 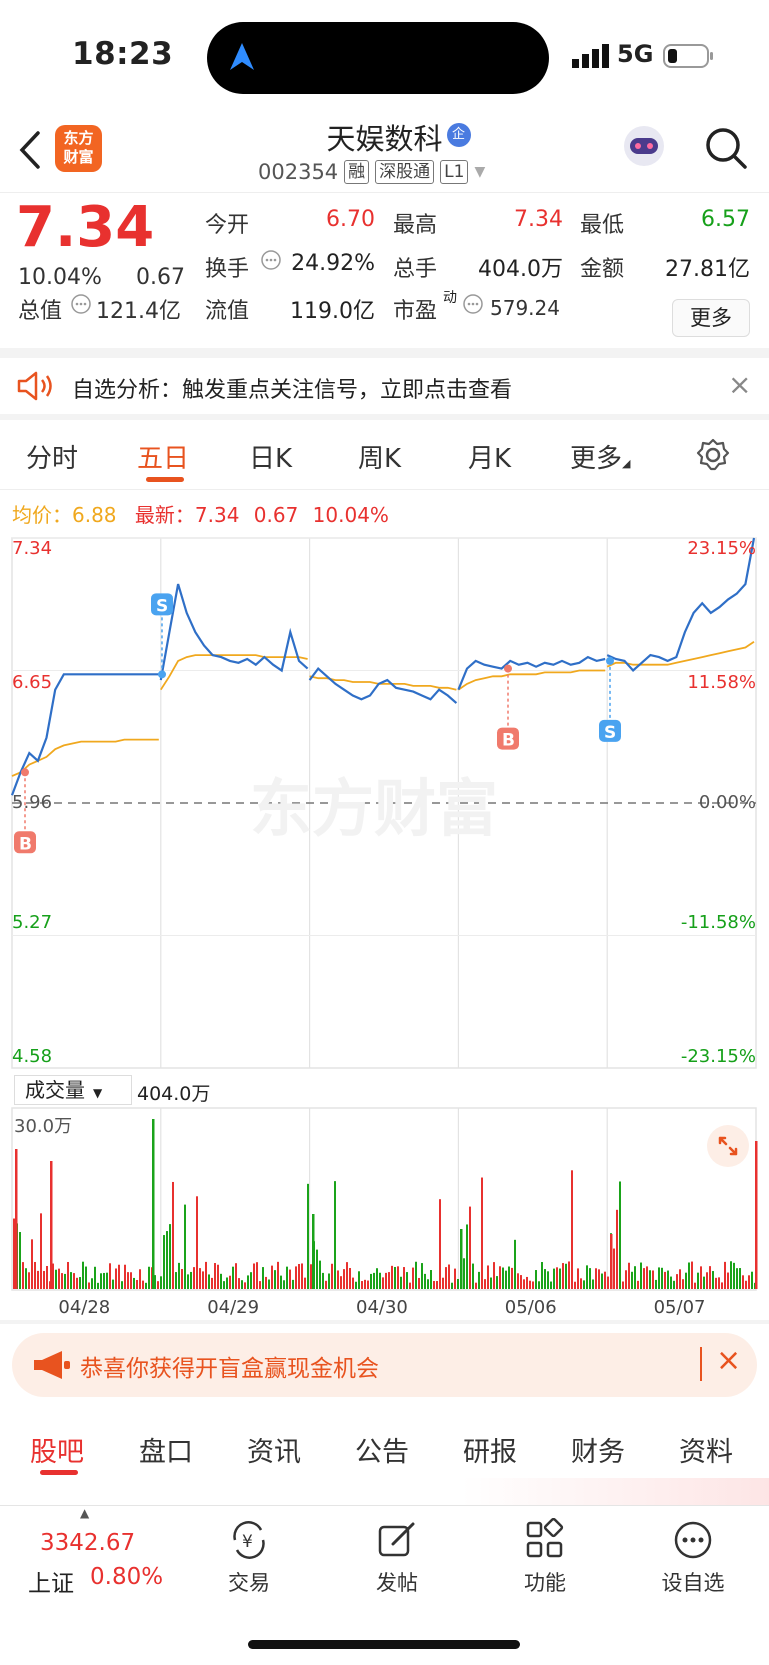 I want to click on yen-exchange-icon: ¥, so click(x=249, y=1540).